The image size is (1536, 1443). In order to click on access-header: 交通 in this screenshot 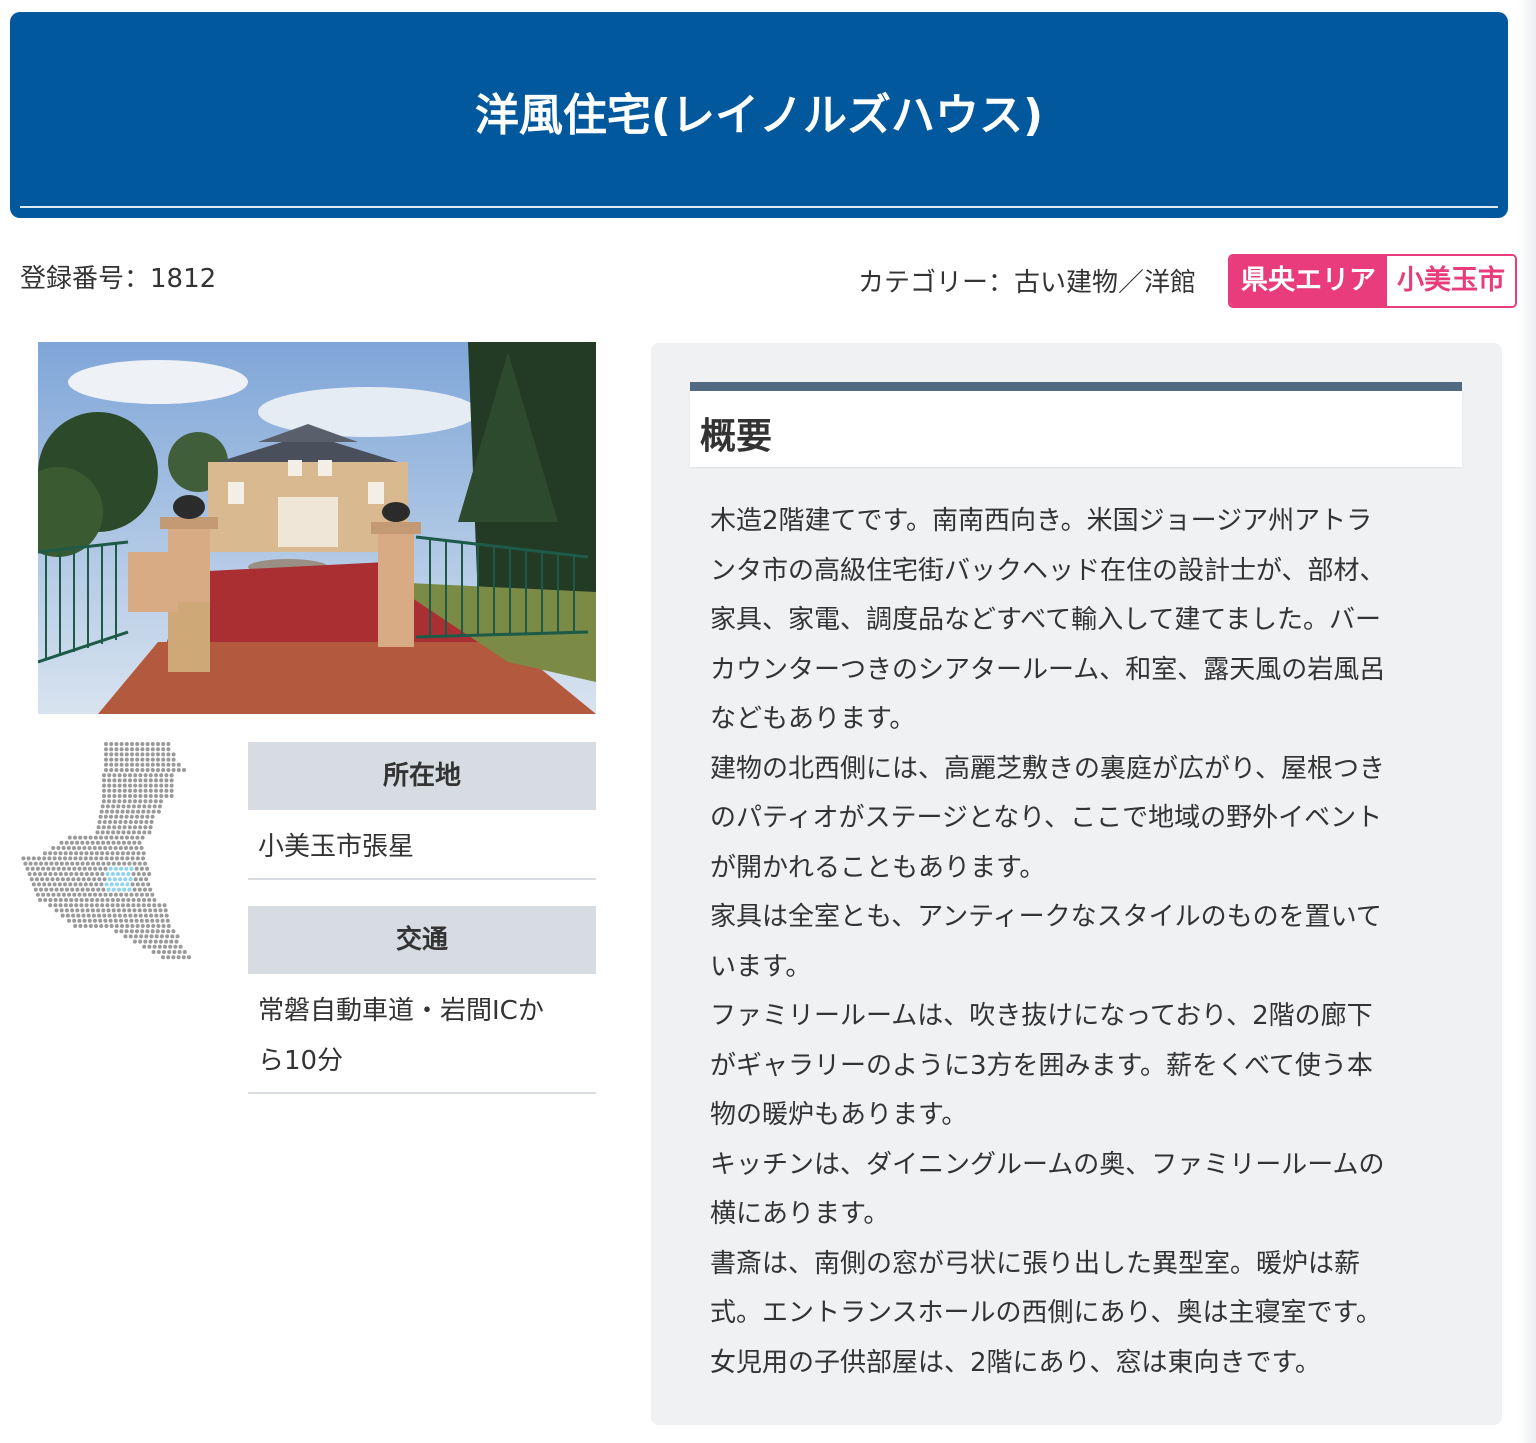, I will do `click(422, 940)`.